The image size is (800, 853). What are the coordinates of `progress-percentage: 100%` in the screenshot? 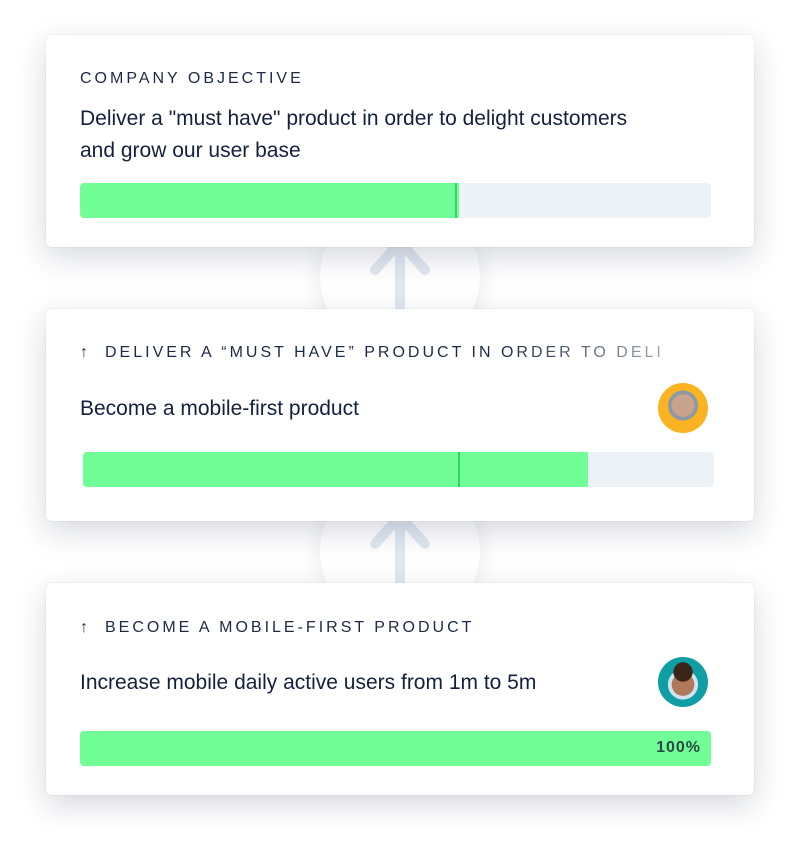 It's located at (678, 747).